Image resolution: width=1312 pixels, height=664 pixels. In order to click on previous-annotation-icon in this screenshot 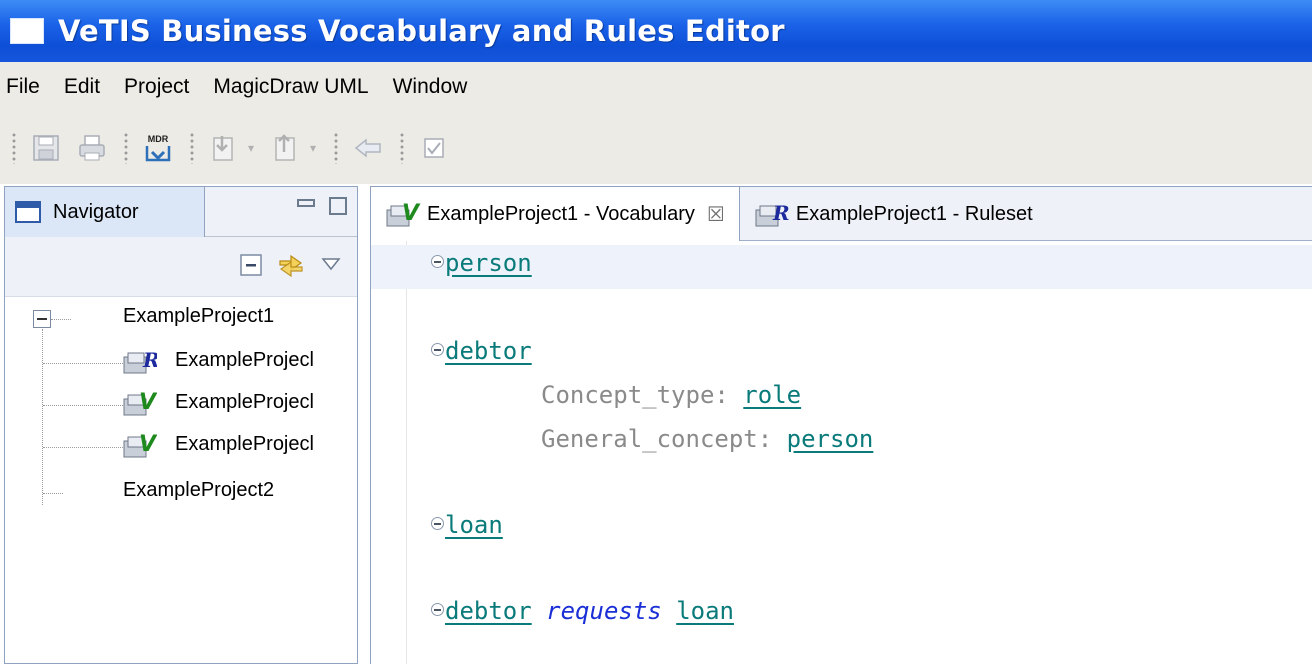, I will do `click(285, 147)`.